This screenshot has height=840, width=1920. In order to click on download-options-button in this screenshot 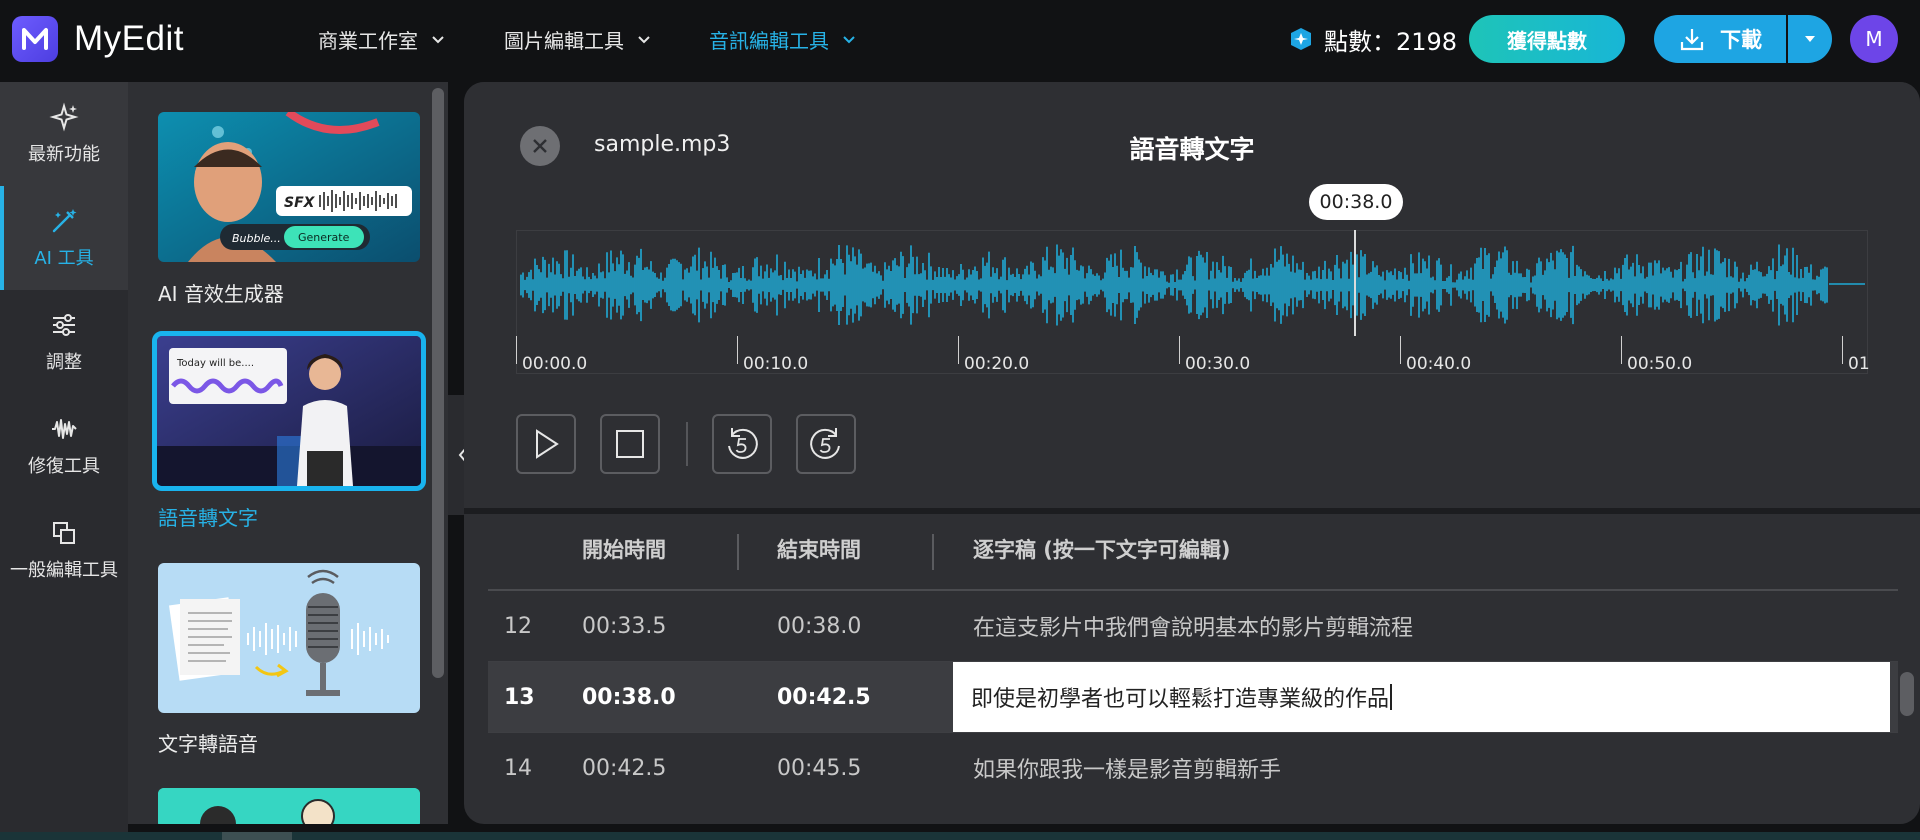, I will do `click(1810, 39)`.